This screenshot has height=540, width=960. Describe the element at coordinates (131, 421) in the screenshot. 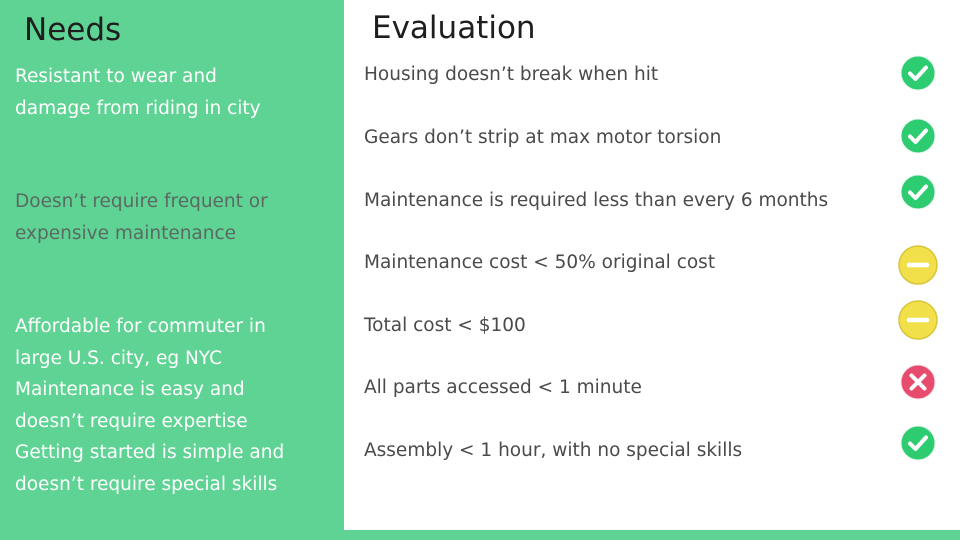

I see `need-line: doesn’t require expertise` at that location.